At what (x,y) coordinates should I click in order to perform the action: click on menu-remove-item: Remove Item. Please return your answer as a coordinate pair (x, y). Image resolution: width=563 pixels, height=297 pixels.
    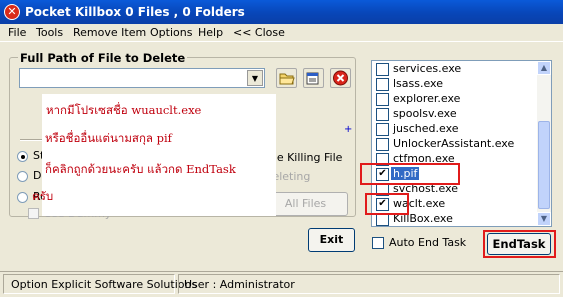
    Looking at the image, I should click on (109, 32).